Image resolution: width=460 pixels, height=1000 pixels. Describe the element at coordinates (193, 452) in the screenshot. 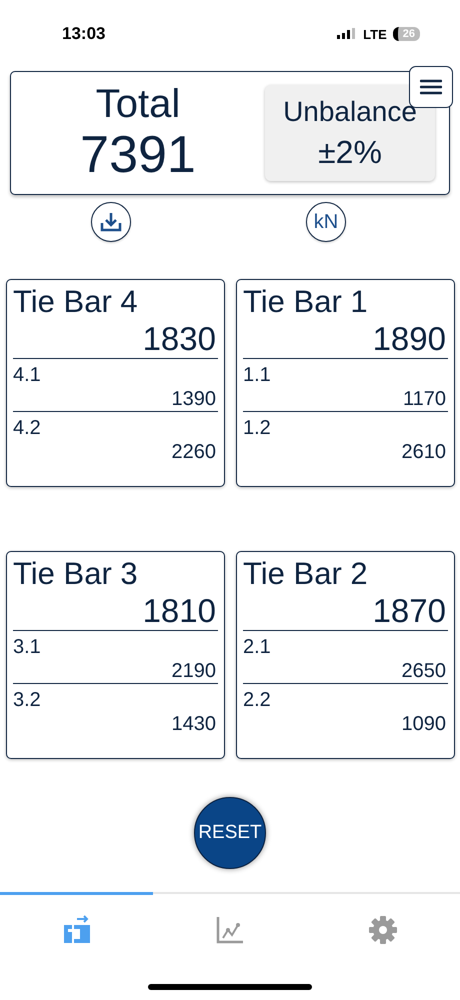

I see `sensor-value: 2260` at that location.